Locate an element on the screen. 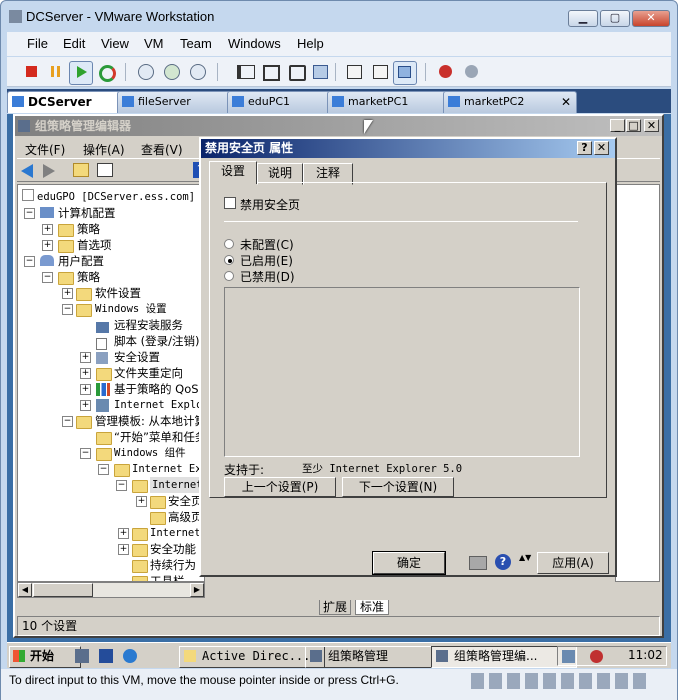 The image size is (678, 700). scroll-thumb is located at coordinates (63, 590).